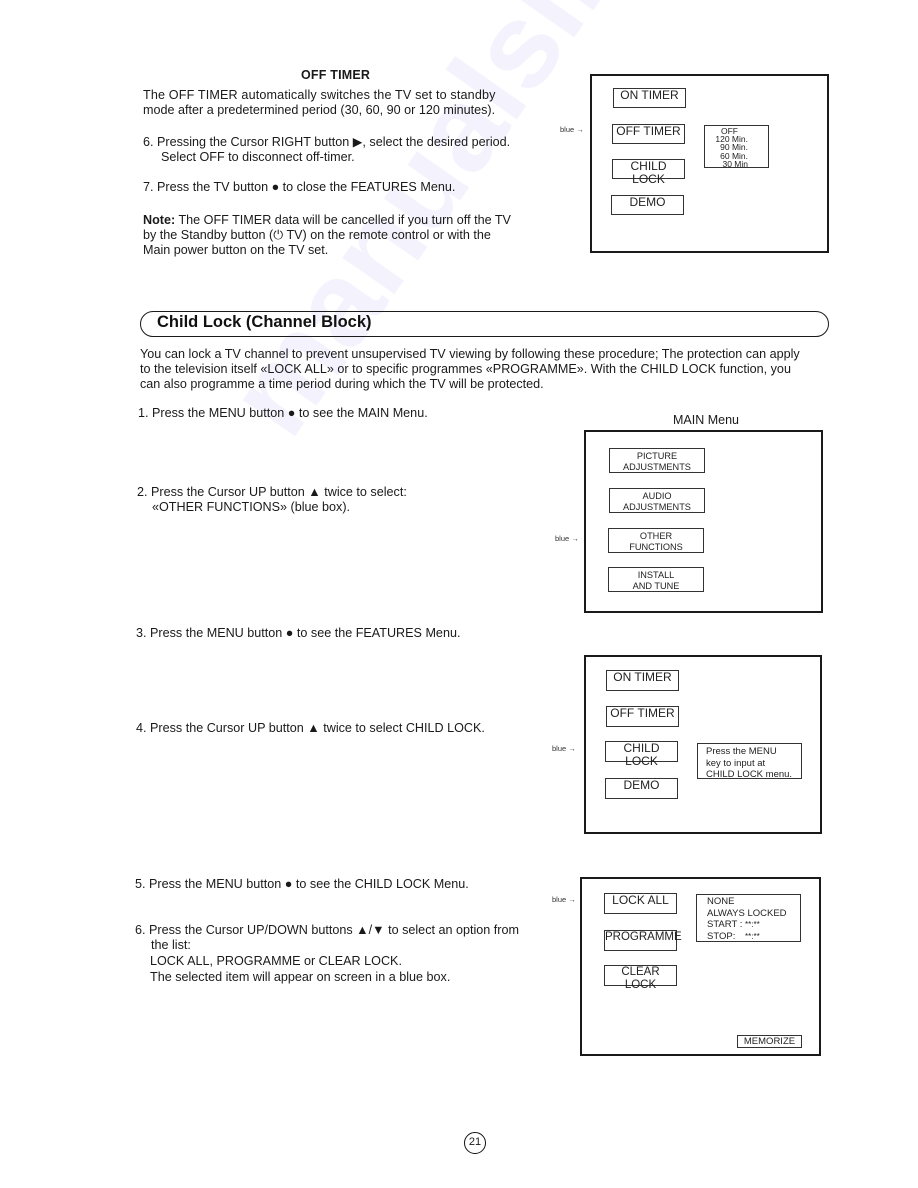  I want to click on info-line: CHILD LOCK menu., so click(749, 774).